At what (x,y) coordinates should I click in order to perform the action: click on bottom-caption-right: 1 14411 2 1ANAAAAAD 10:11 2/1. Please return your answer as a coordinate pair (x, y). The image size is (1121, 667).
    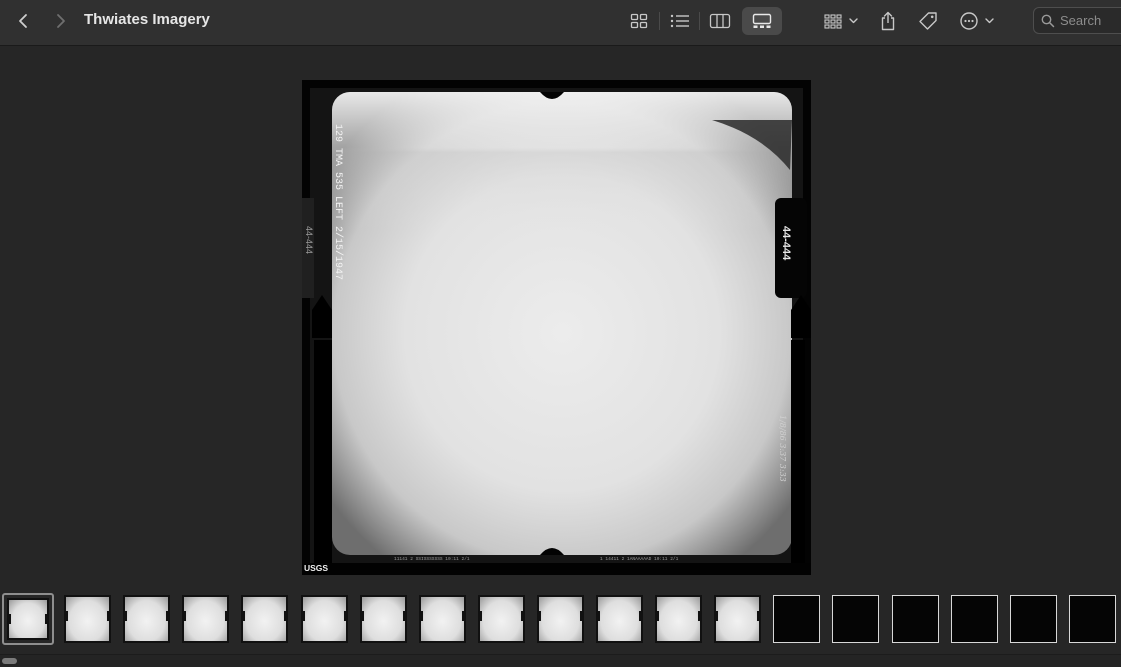
    Looking at the image, I should click on (639, 559).